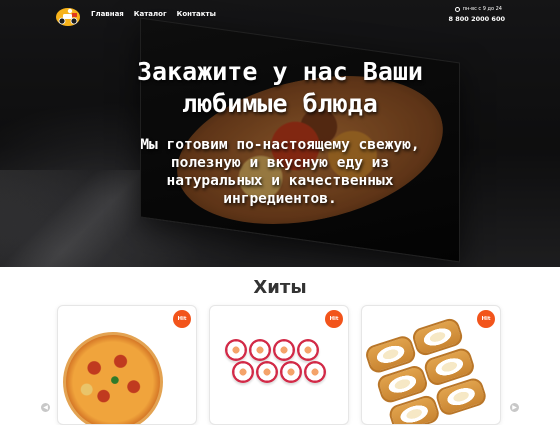 The width and height of the screenshot is (560, 425). What do you see at coordinates (150, 14) in the screenshot?
I see `nav-link-catalog: Каталог` at bounding box center [150, 14].